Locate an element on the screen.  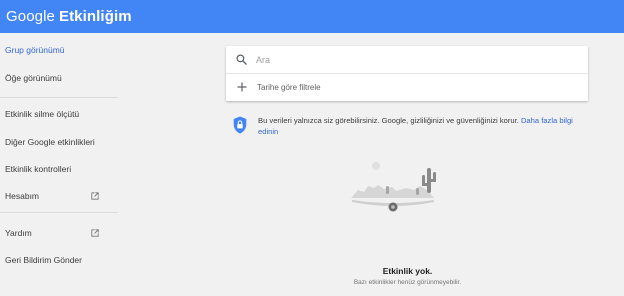
sidebar-item-other-activity: Diğer Google etkinlikleri is located at coordinates (50, 142).